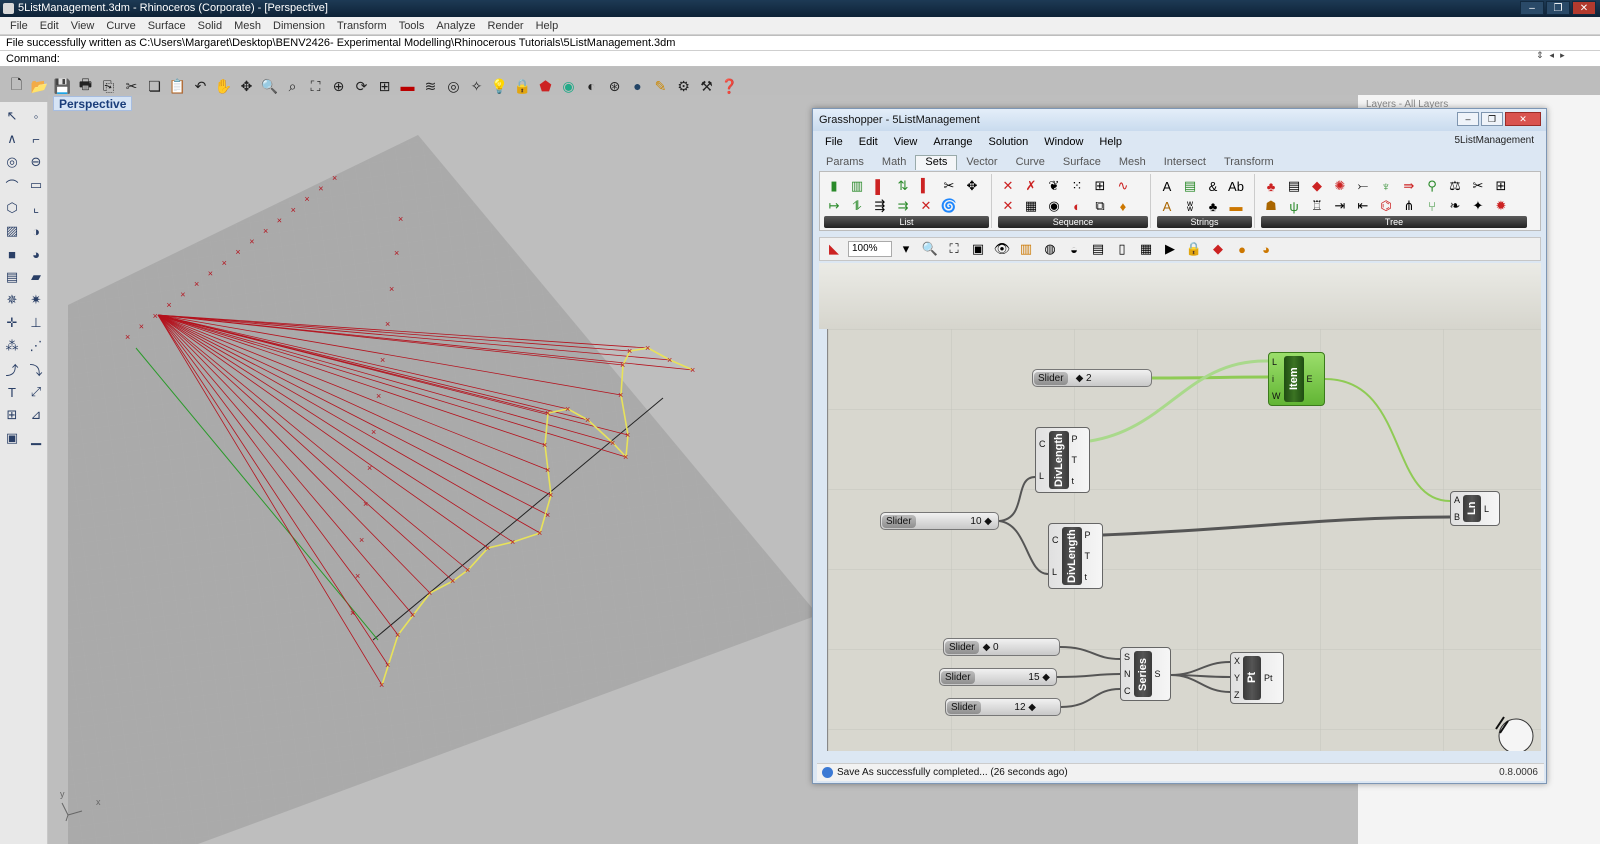 The height and width of the screenshot is (844, 1600). Describe the element at coordinates (1145, 674) in the screenshot. I see `component-series: SNC Series S` at that location.